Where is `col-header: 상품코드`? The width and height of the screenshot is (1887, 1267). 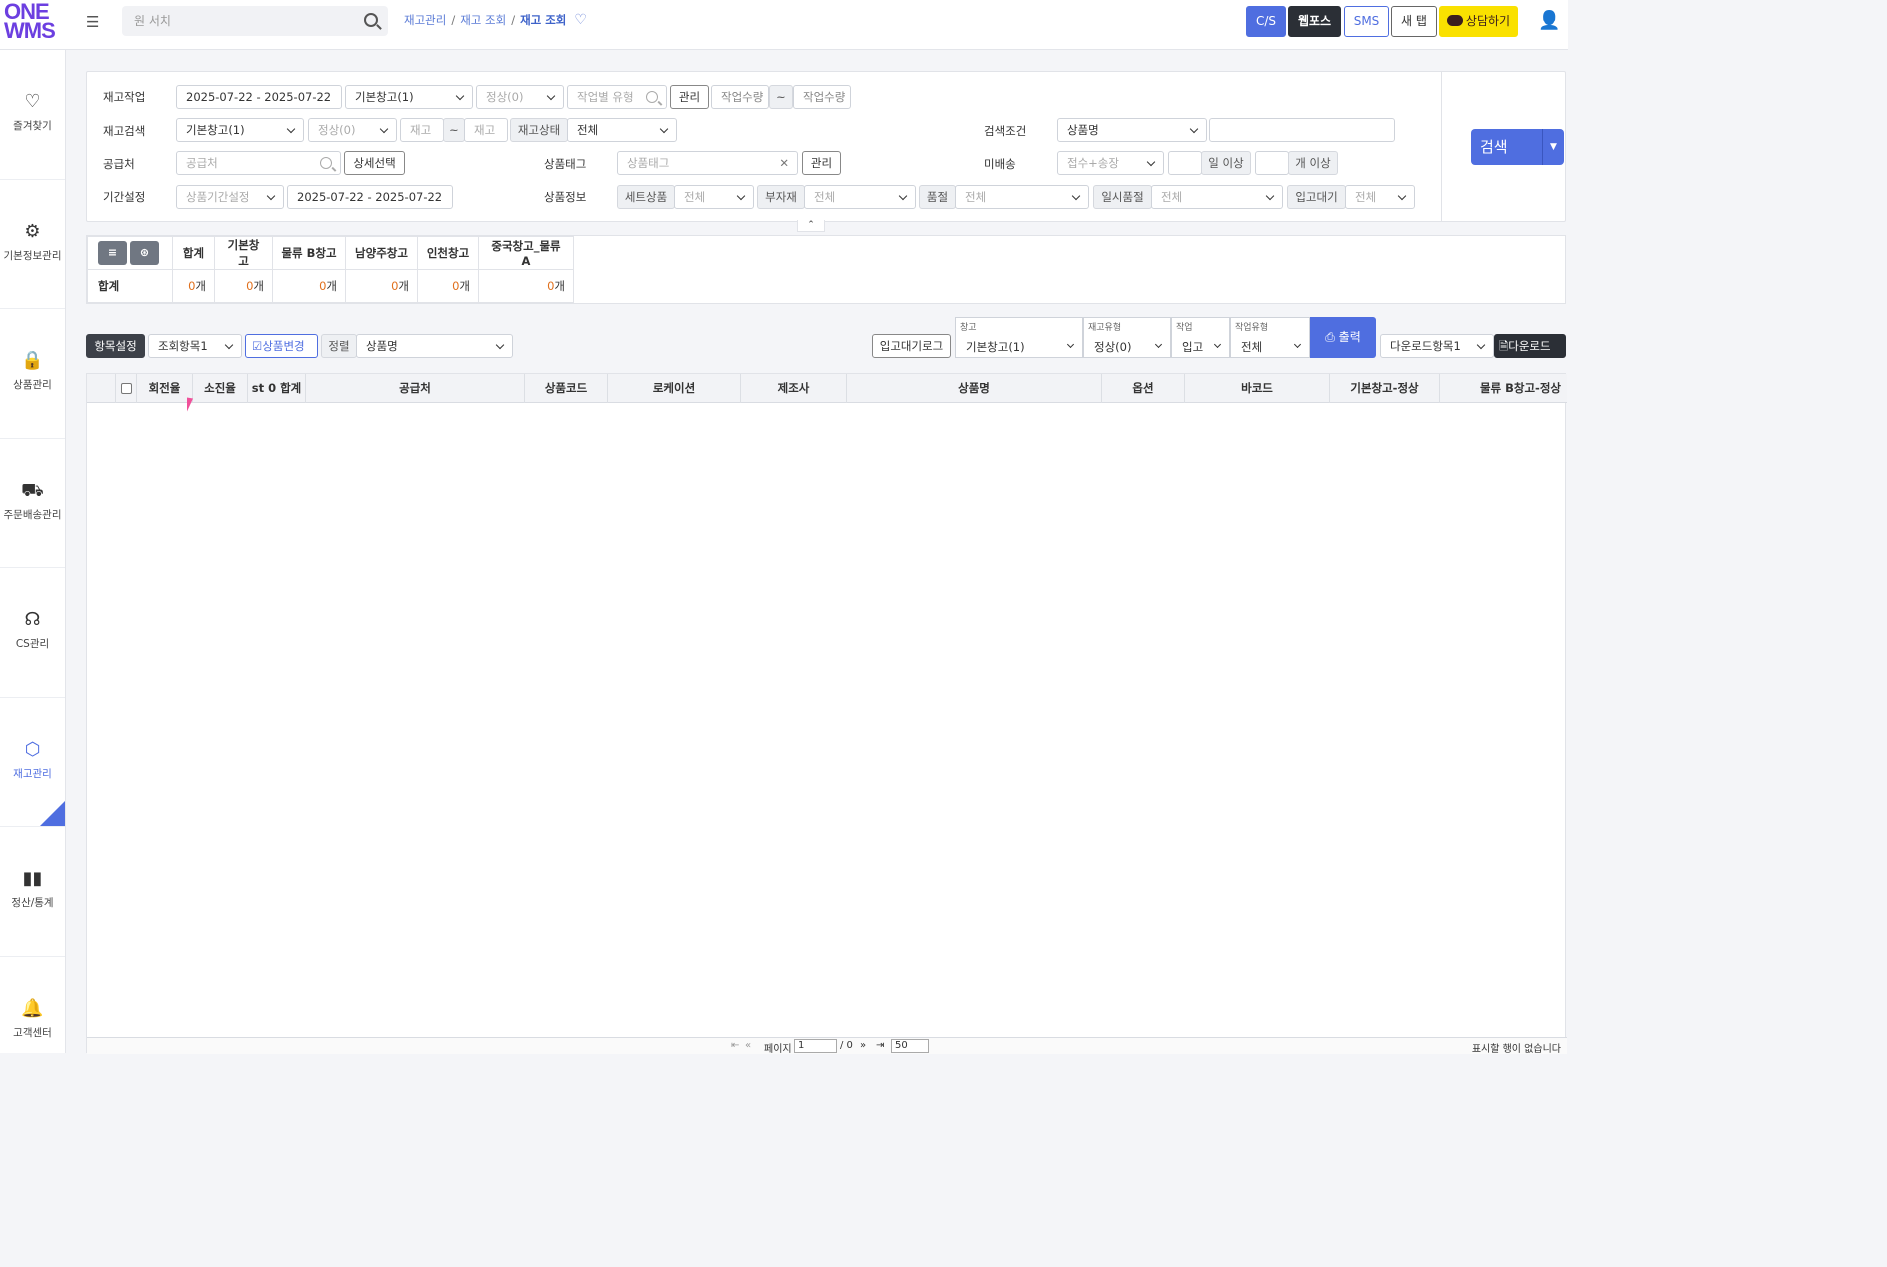 col-header: 상품코드 is located at coordinates (566, 388).